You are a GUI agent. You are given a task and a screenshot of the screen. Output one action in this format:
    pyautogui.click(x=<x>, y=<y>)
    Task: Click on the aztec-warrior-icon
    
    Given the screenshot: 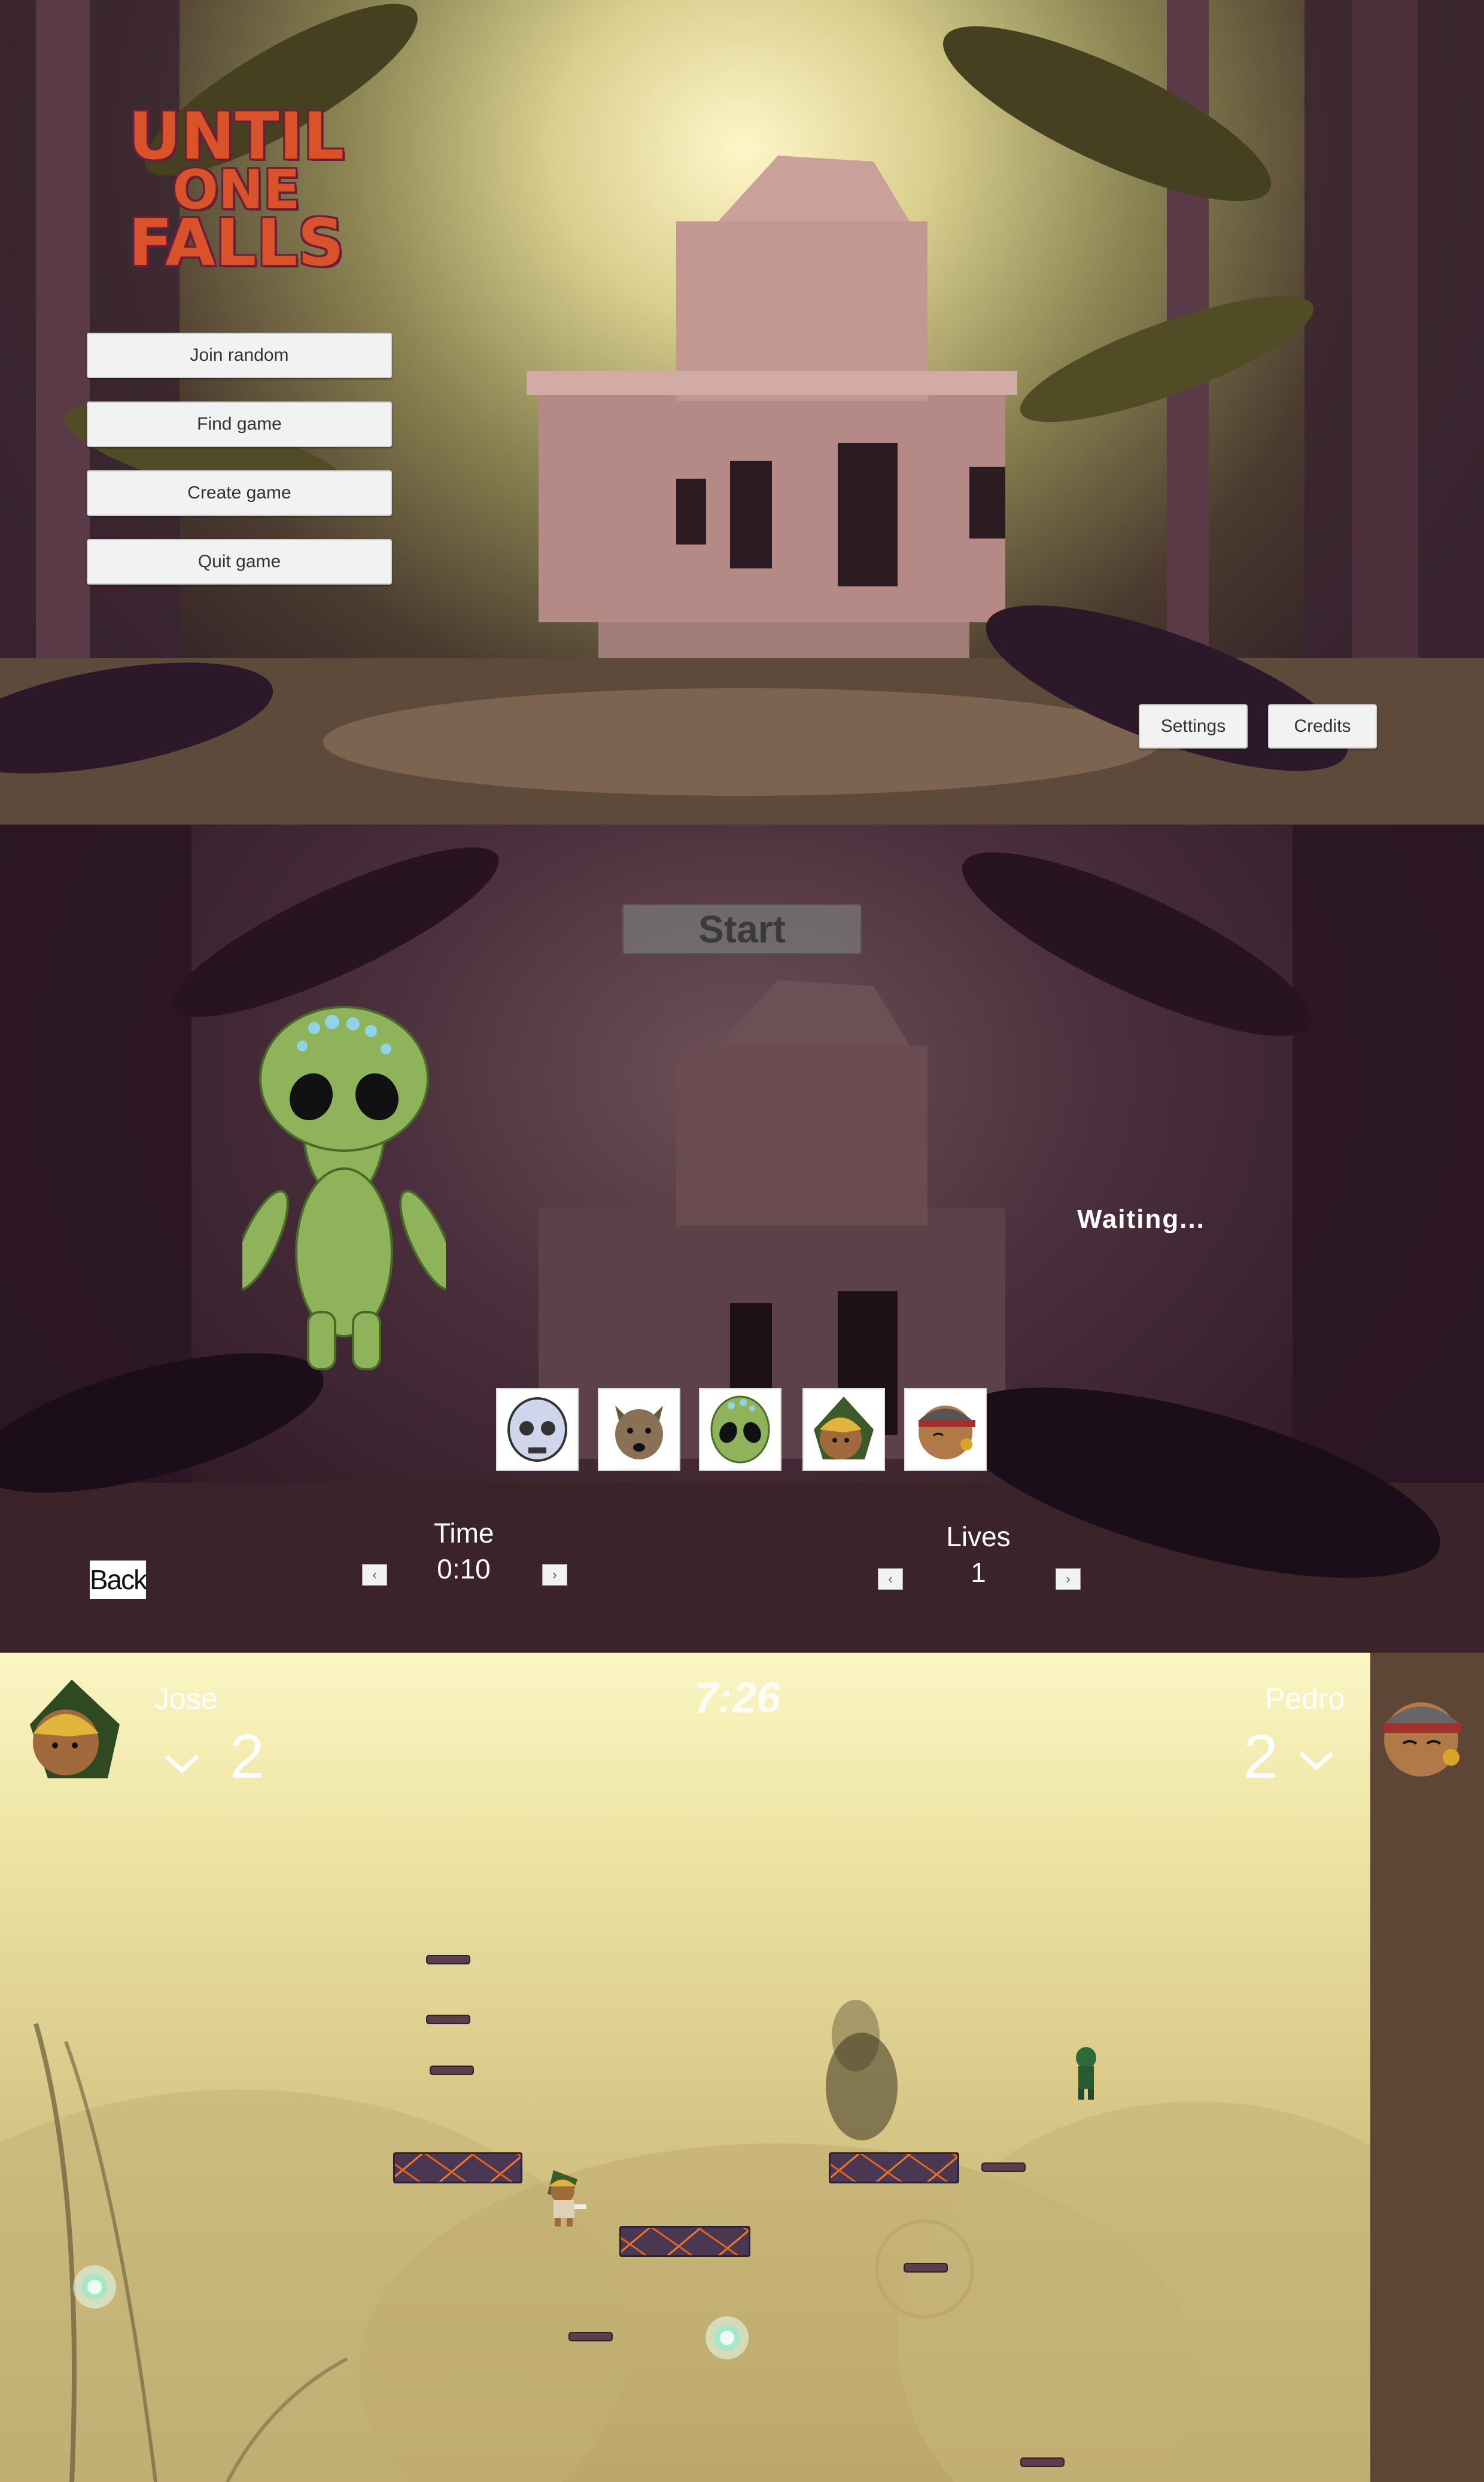 What is the action you would take?
    pyautogui.click(x=844, y=1428)
    